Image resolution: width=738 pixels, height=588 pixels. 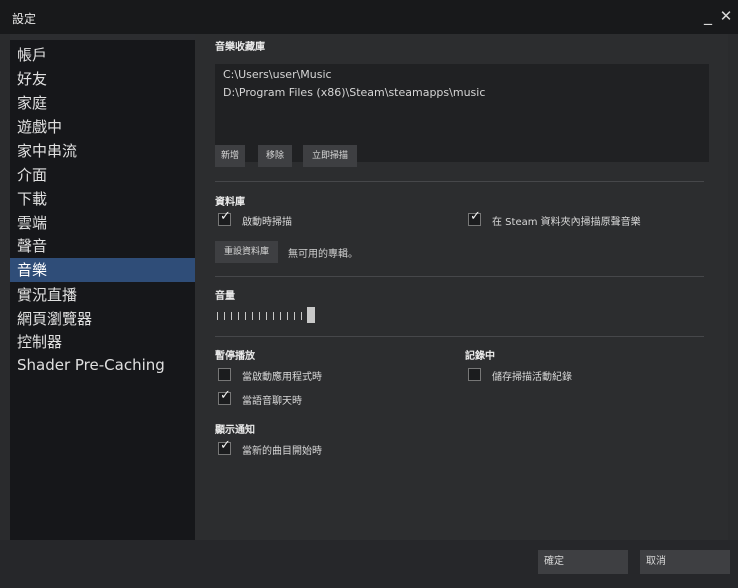 I want to click on pause-on-app-start-label: 當啟動應用程式時, so click(x=282, y=377).